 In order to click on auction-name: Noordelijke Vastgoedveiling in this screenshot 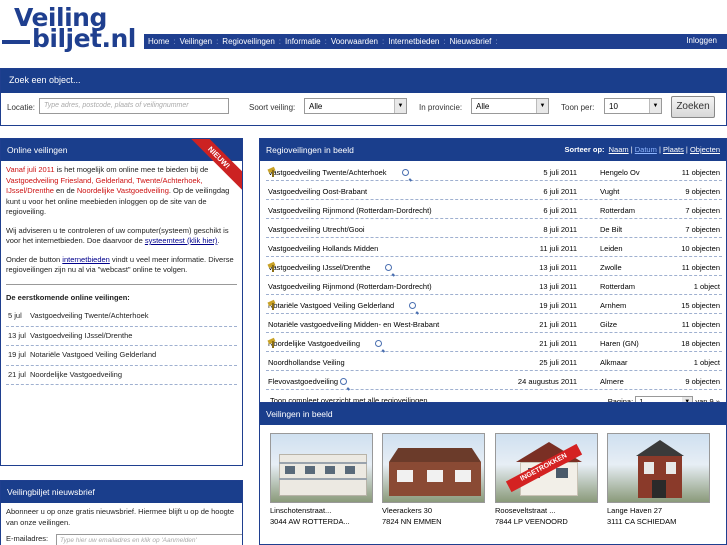, I will do `click(325, 343)`.